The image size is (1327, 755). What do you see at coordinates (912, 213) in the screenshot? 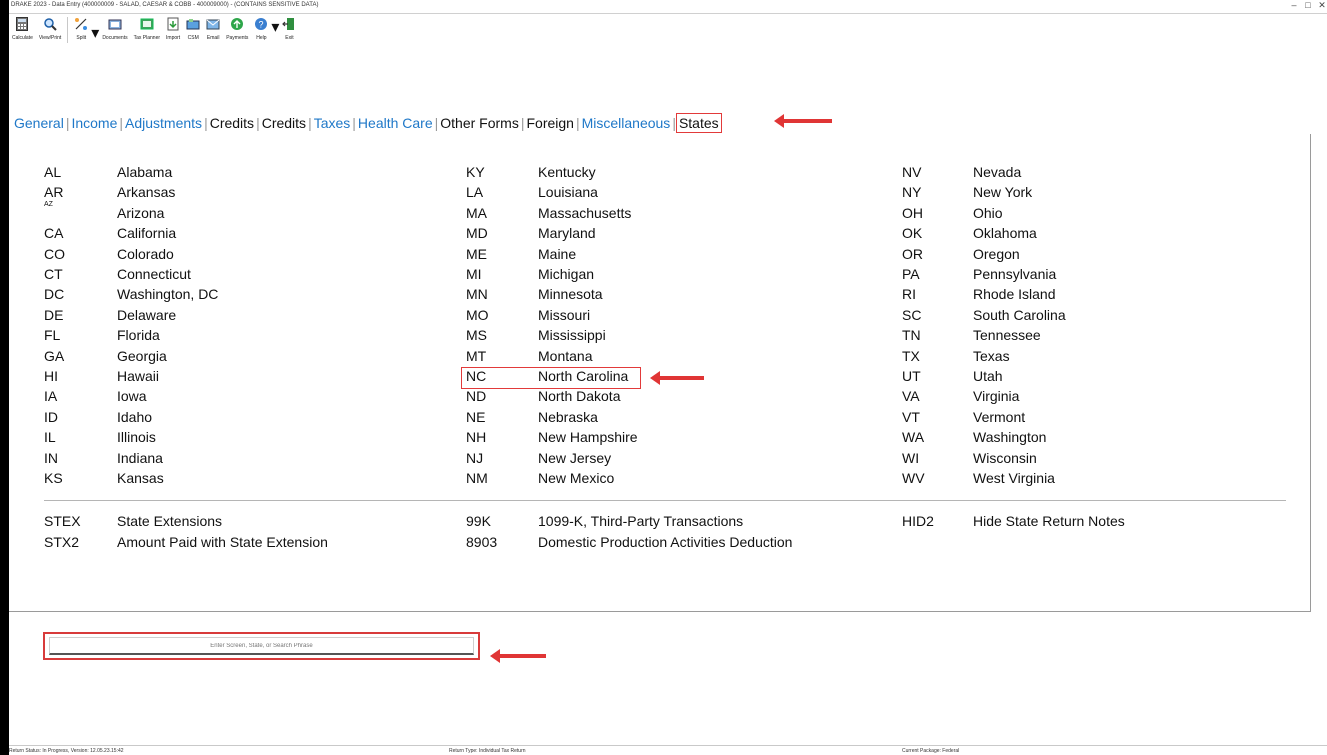
I see `state-code: OH` at bounding box center [912, 213].